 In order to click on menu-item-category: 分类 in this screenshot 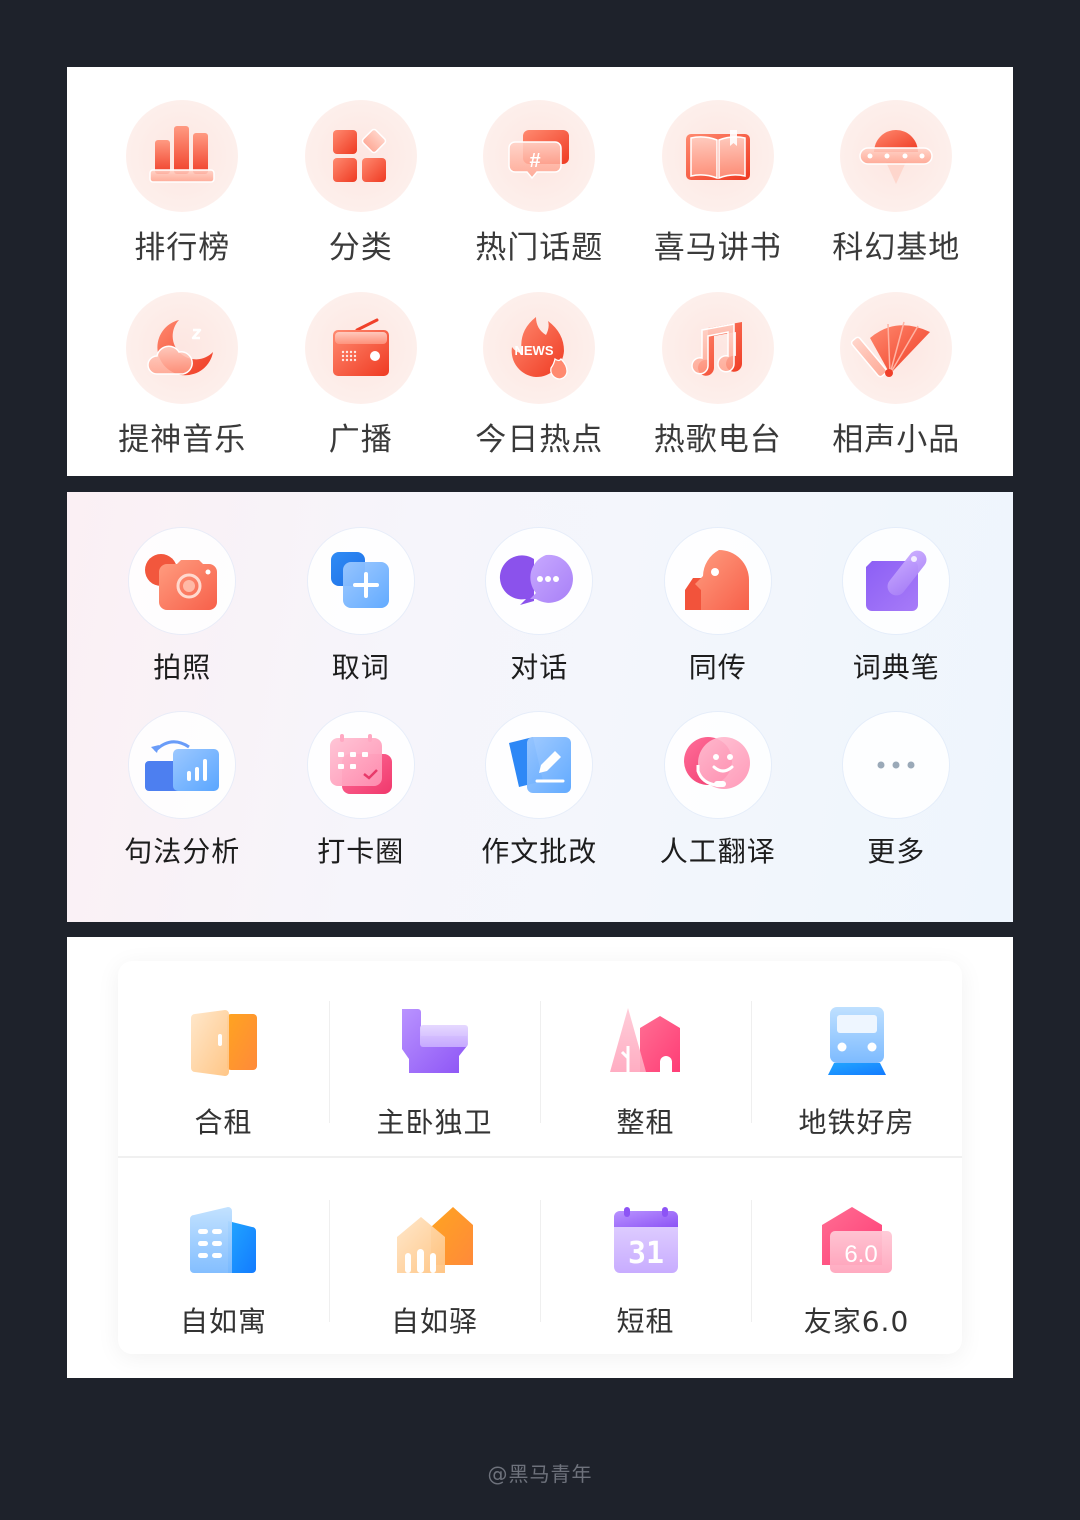, I will do `click(361, 183)`.